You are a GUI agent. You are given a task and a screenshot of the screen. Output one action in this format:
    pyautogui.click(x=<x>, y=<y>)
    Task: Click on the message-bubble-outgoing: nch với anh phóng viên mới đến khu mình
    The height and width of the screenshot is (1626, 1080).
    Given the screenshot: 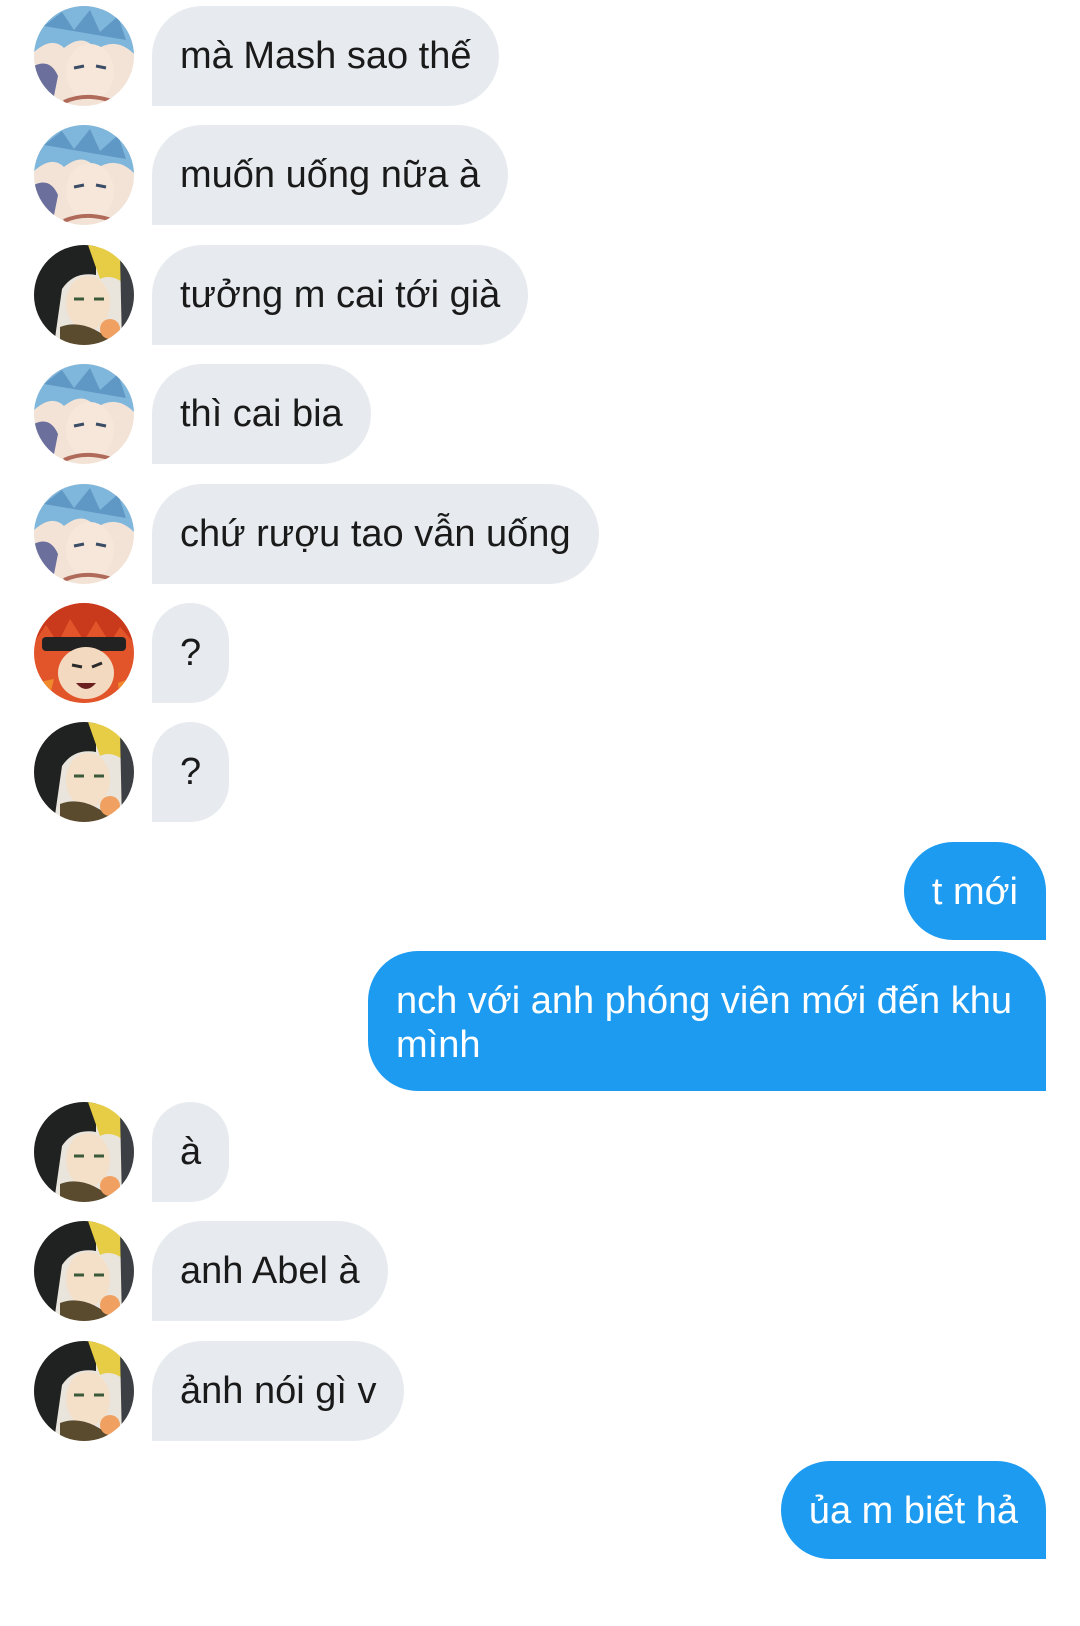 What is the action you would take?
    pyautogui.click(x=707, y=1021)
    